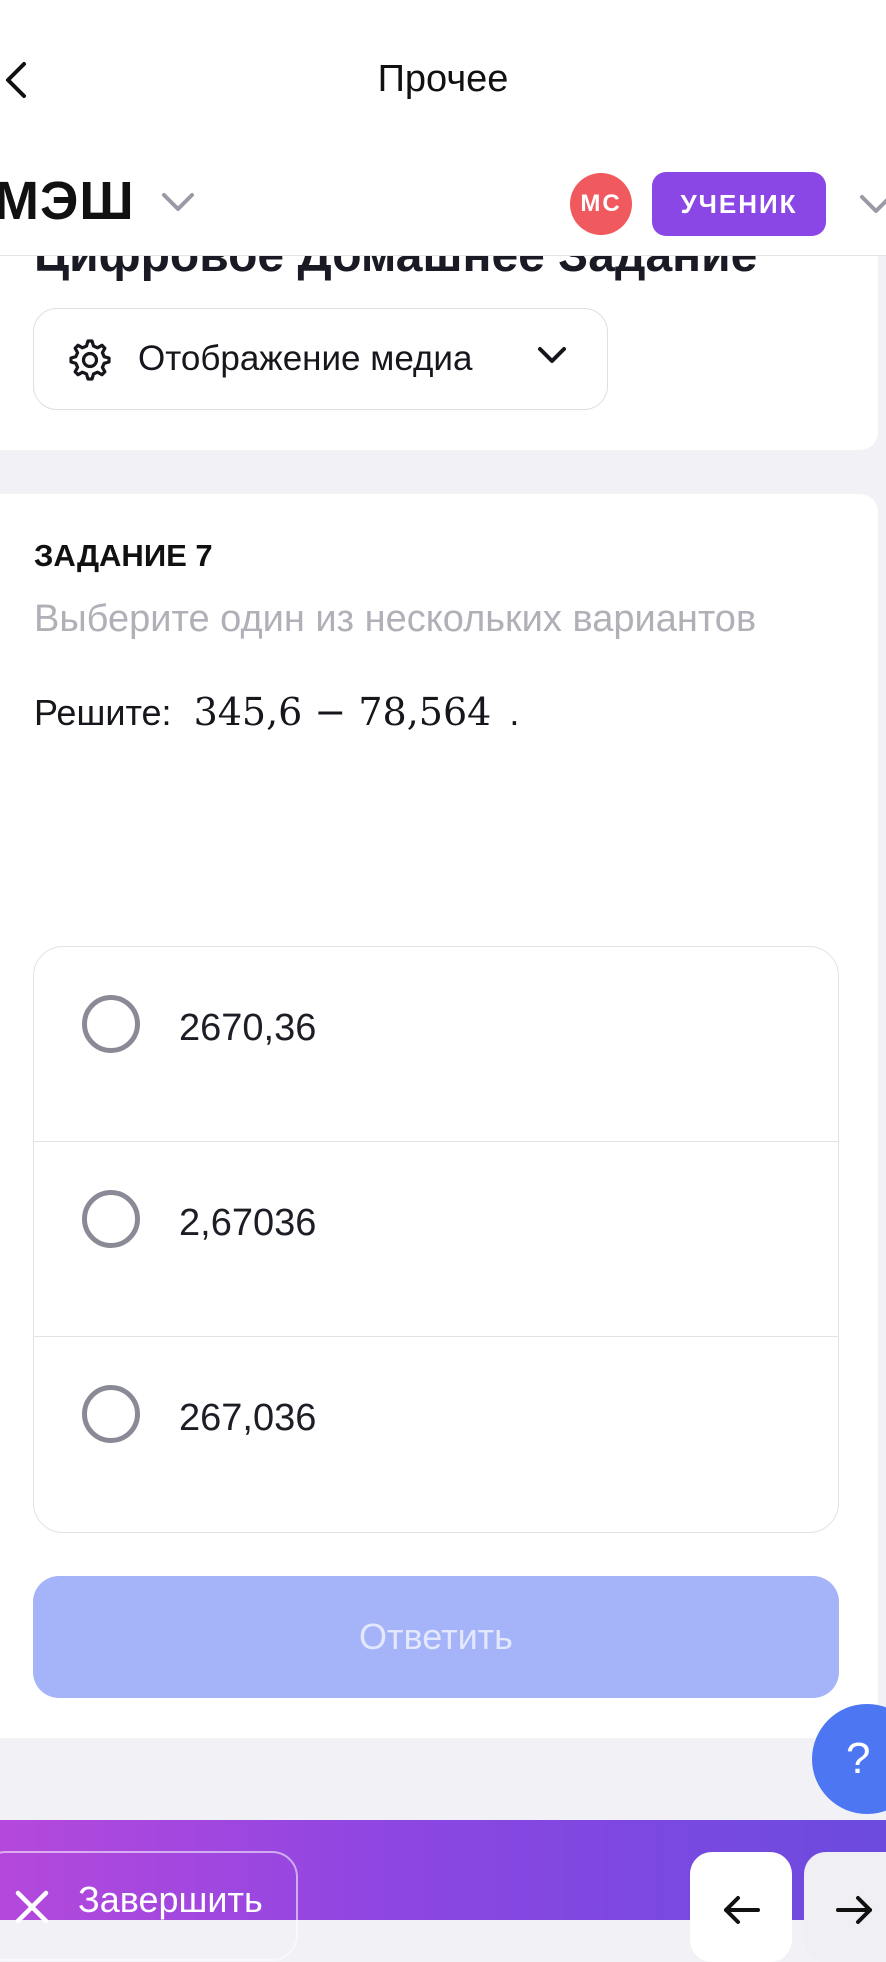  Describe the element at coordinates (103, 712) in the screenshot. I see `question-prefix: Решите:` at that location.